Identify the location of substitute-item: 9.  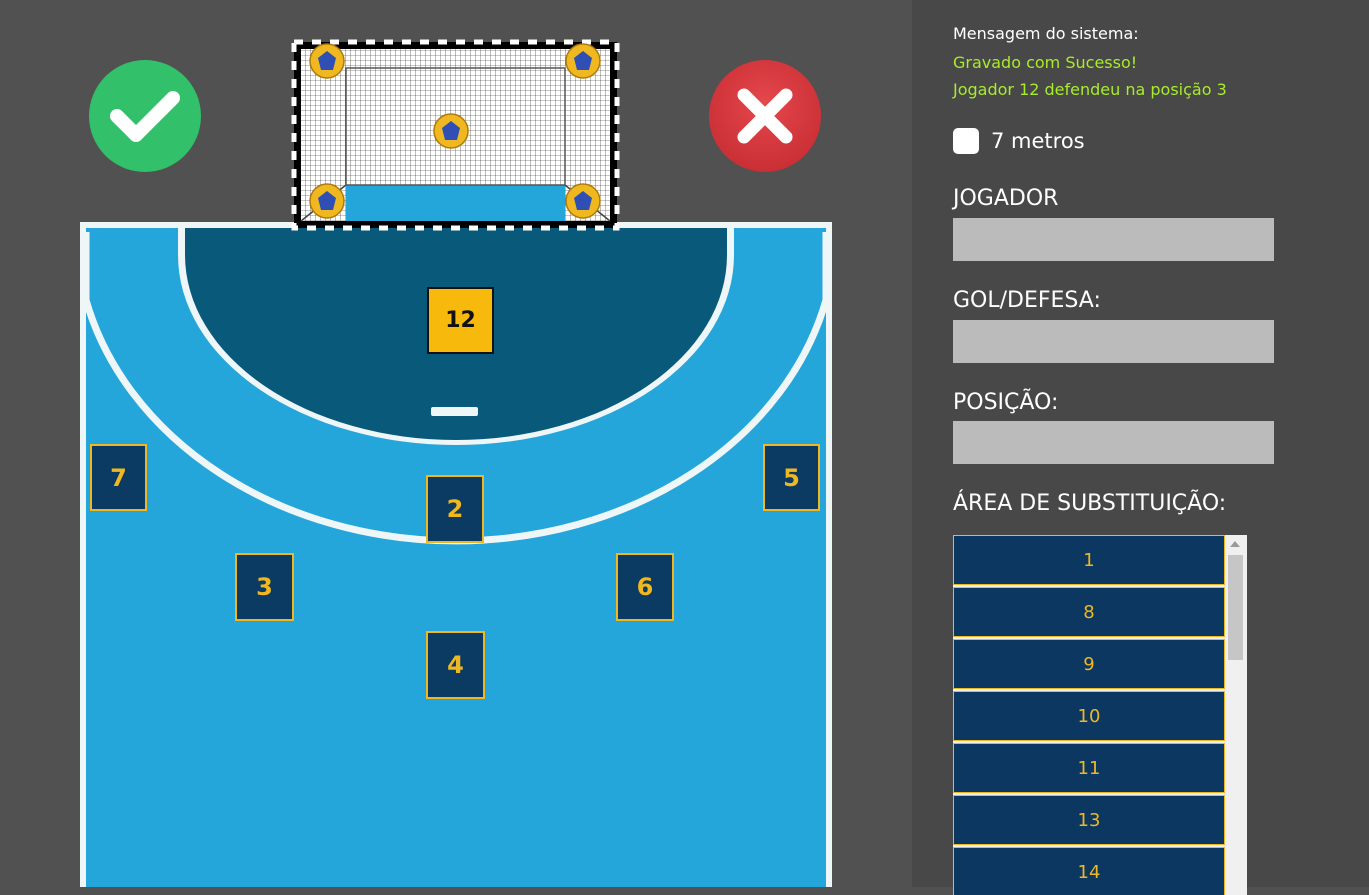
(1089, 664).